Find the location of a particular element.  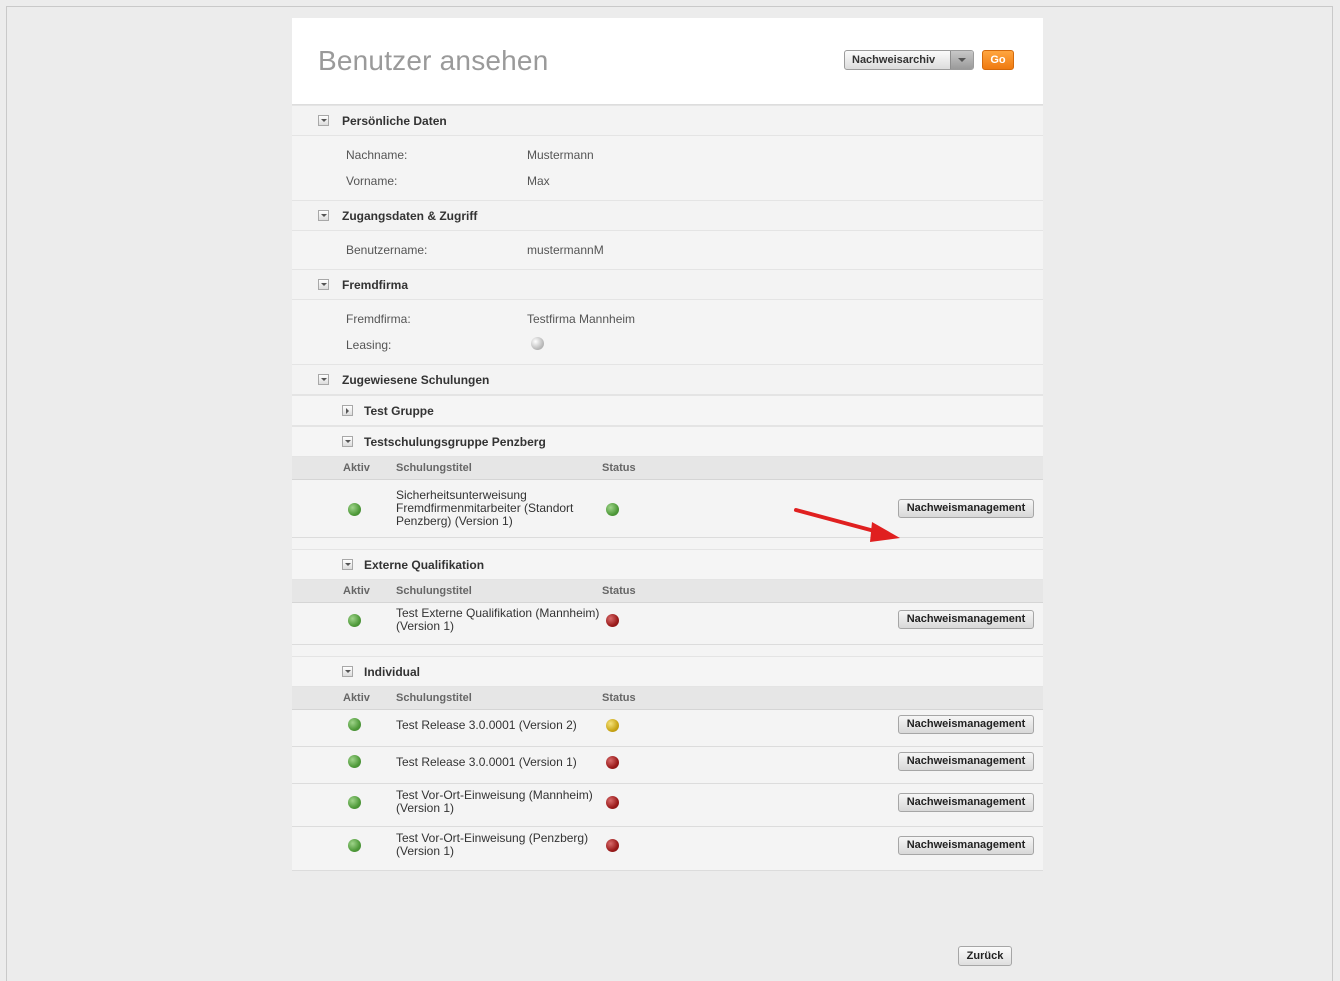

field-value: Max is located at coordinates (538, 181).